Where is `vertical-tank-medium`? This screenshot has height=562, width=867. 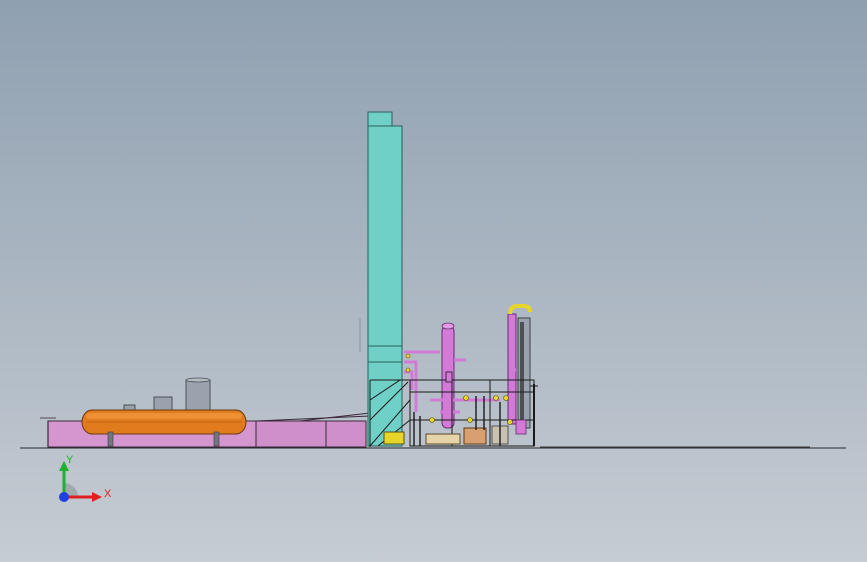 vertical-tank-medium is located at coordinates (163, 403).